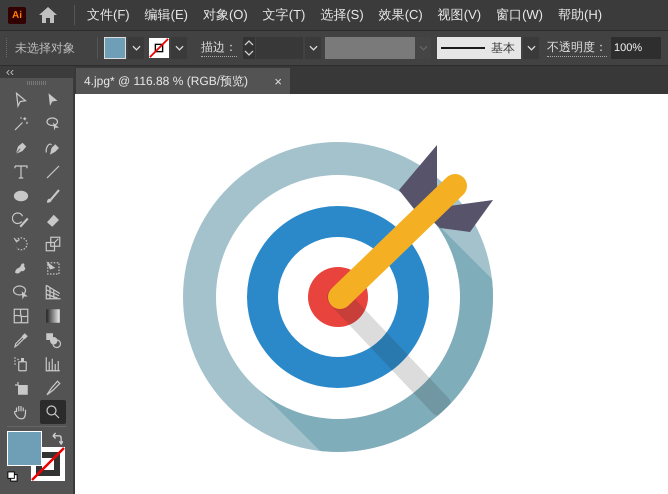 Image resolution: width=668 pixels, height=494 pixels. I want to click on stroke-dropdown, so click(179, 48).